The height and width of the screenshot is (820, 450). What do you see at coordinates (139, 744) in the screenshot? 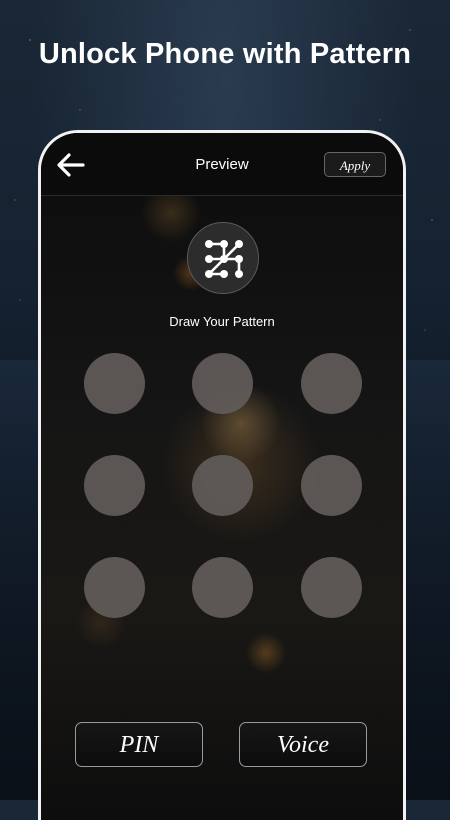
I see `pin-button: PIN` at bounding box center [139, 744].